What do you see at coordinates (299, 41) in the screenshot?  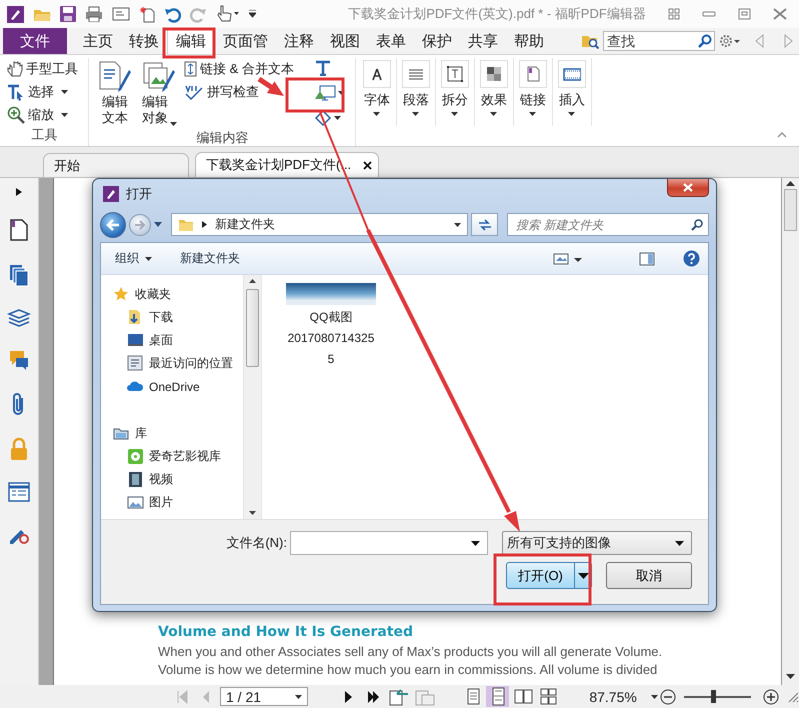 I see `menu-tab: 注释` at bounding box center [299, 41].